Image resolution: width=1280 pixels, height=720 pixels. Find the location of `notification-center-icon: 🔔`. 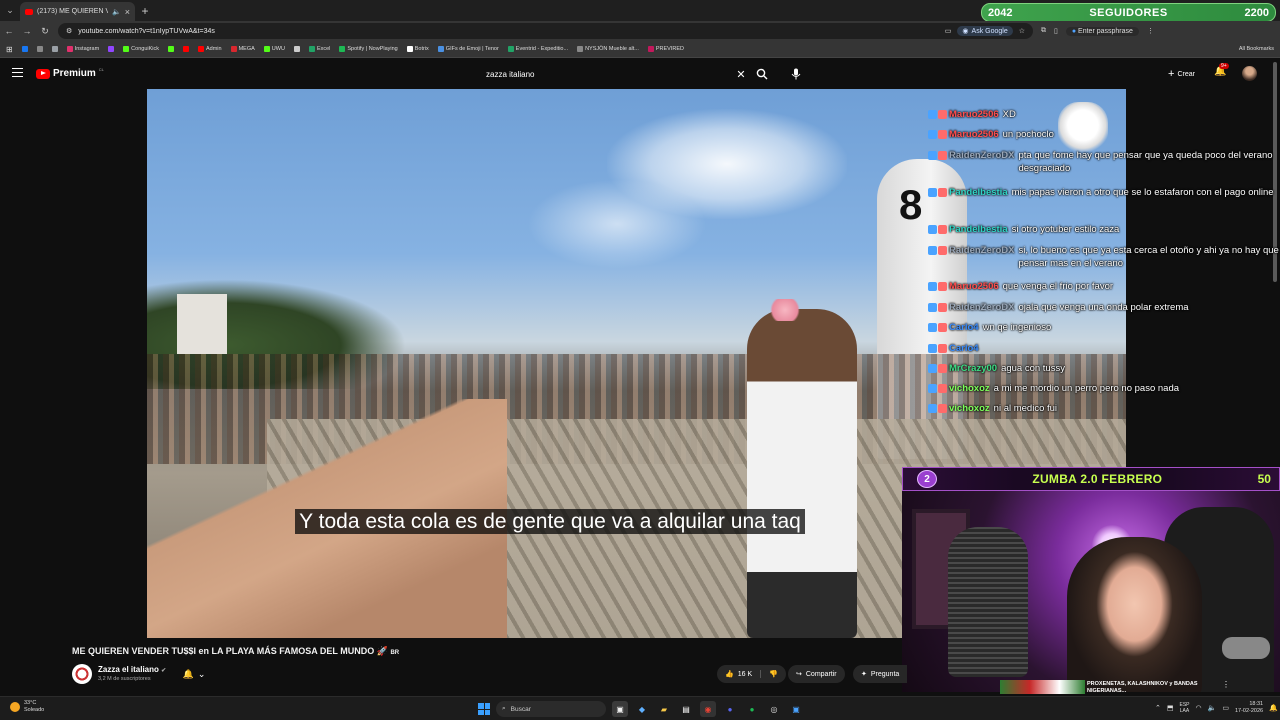

notification-center-icon: 🔔 is located at coordinates (1273, 708).